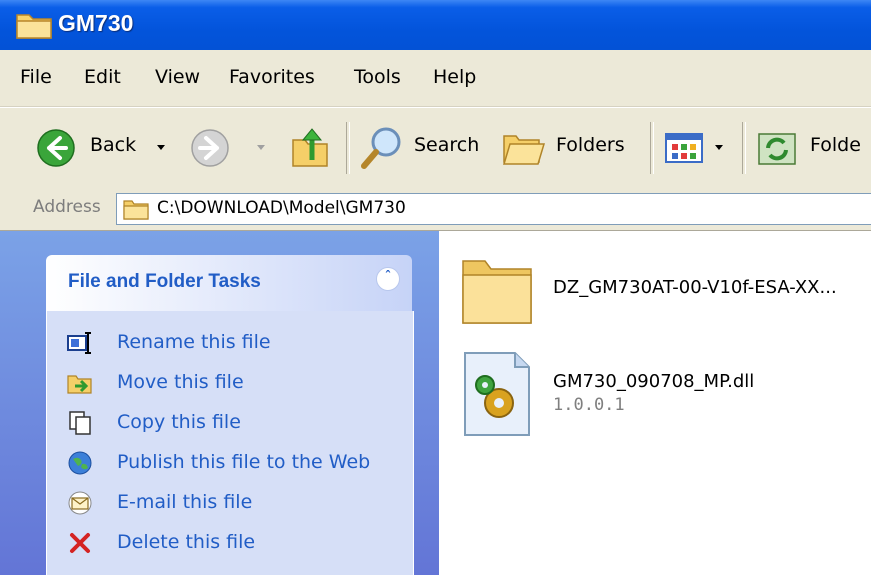  What do you see at coordinates (719, 148) in the screenshot?
I see `views-dropdown-icon` at bounding box center [719, 148].